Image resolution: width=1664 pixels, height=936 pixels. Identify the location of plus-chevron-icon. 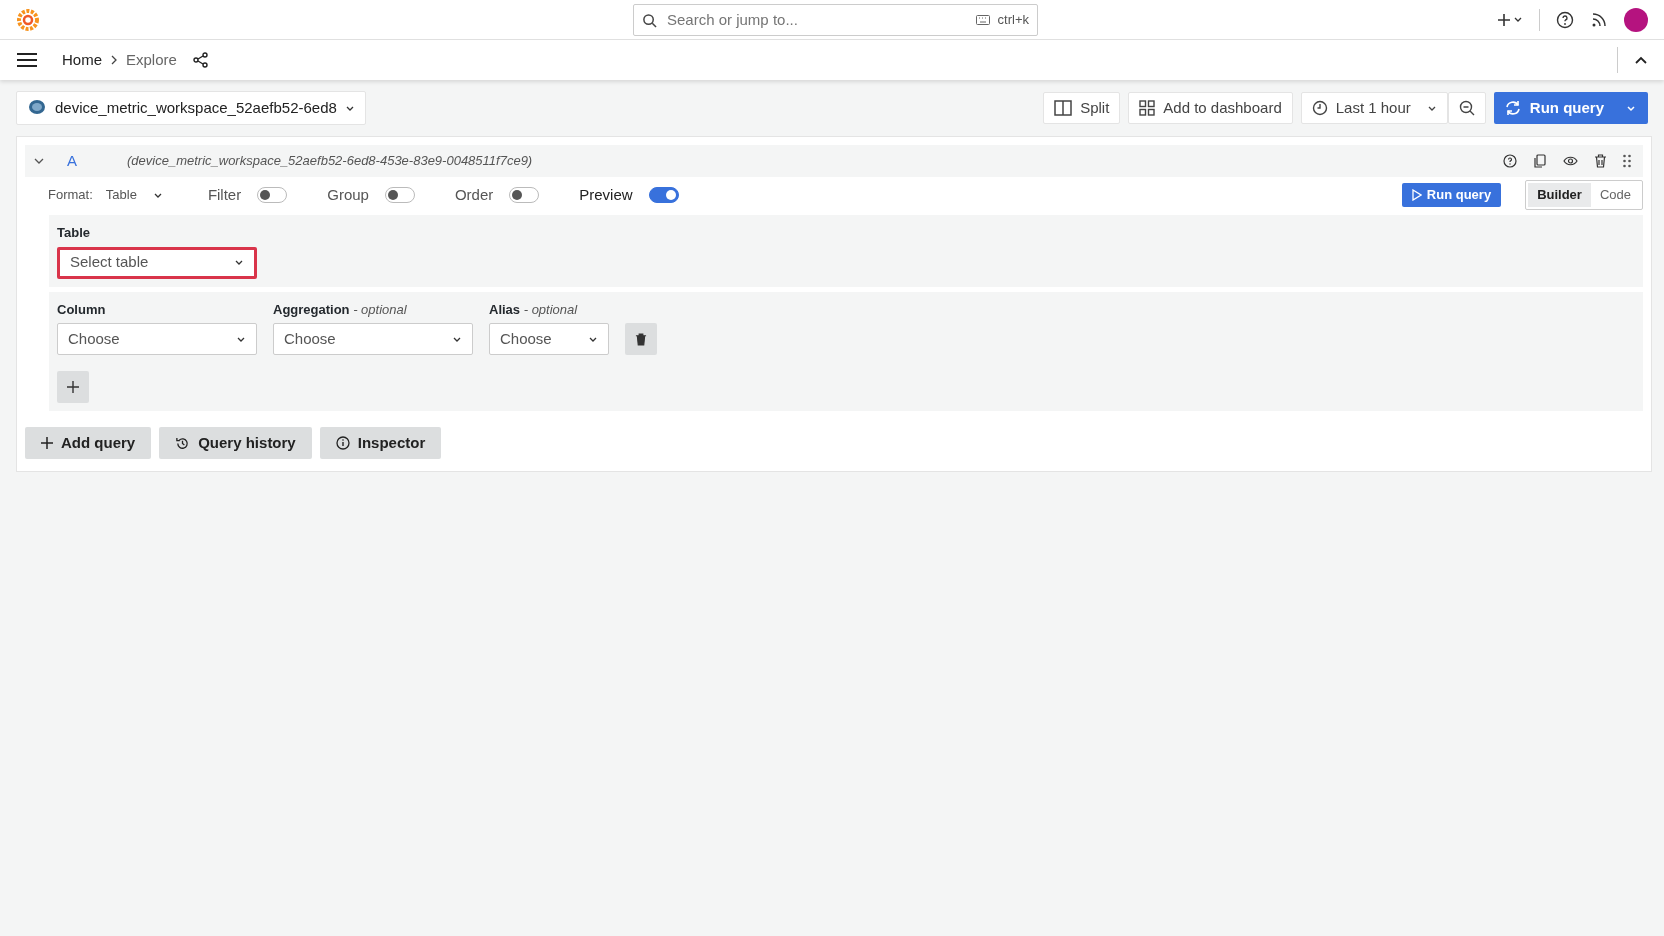
(1510, 19).